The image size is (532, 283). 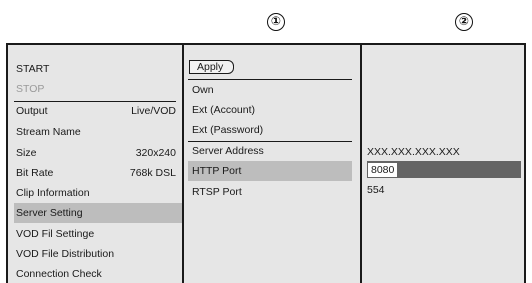 I want to click on submenu-item-label: Own, so click(x=203, y=90).